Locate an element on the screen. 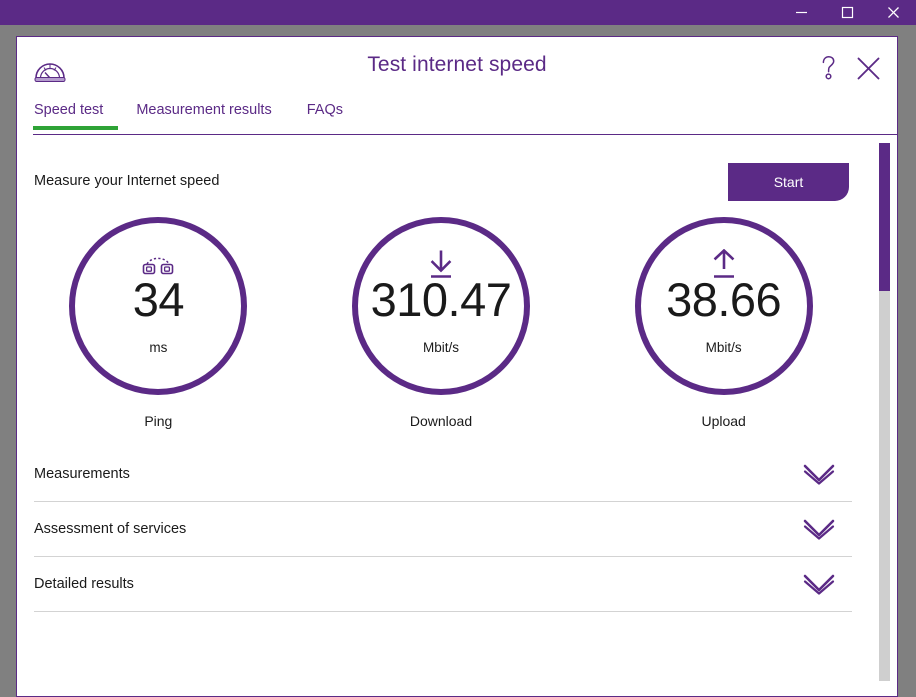  download-arrow-icon is located at coordinates (441, 265).